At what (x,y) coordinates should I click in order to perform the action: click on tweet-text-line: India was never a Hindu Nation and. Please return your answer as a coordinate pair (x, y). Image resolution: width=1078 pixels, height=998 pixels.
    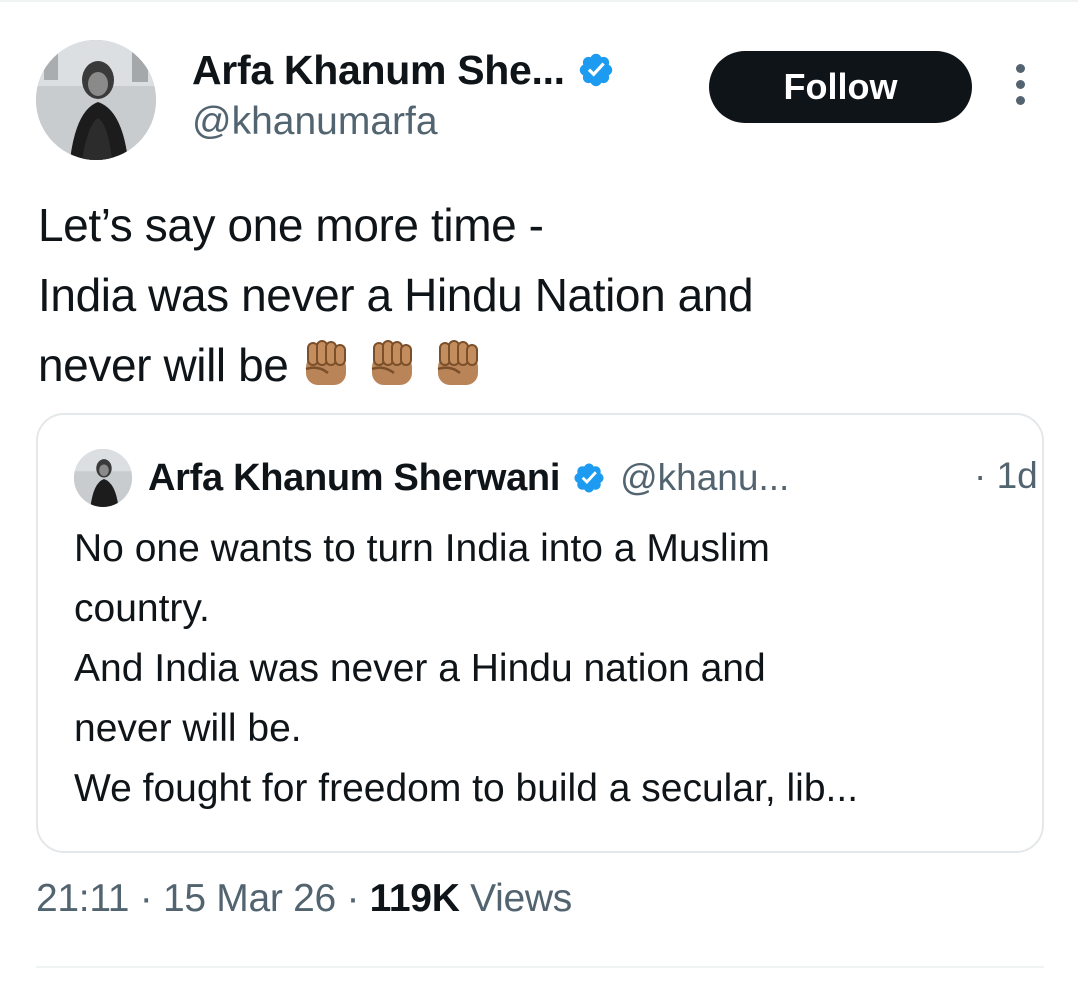
    Looking at the image, I should click on (396, 295).